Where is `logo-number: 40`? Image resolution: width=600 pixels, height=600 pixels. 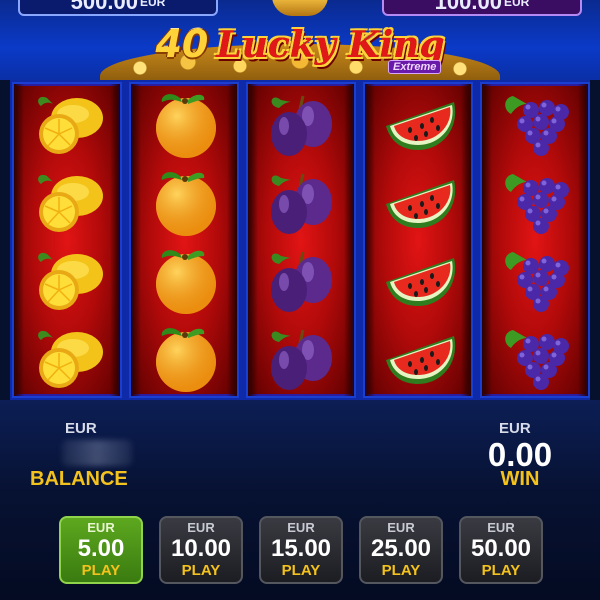
logo-number: 40 is located at coordinates (182, 44).